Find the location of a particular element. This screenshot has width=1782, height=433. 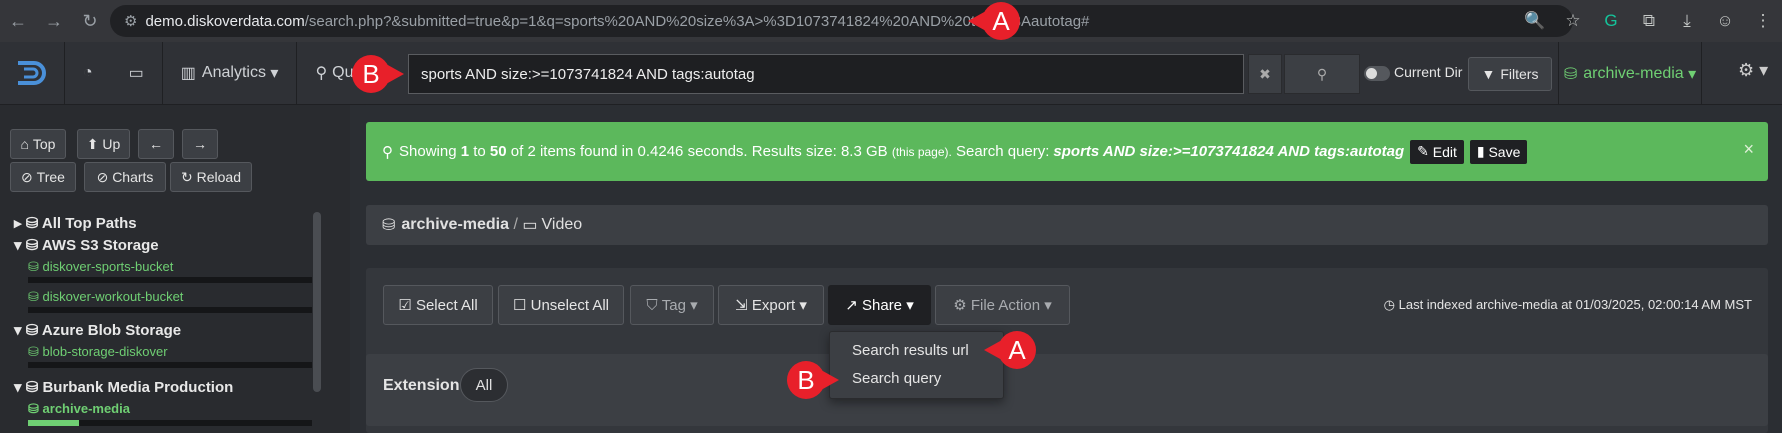

share-dropdown: Search results url Search query is located at coordinates (916, 365).